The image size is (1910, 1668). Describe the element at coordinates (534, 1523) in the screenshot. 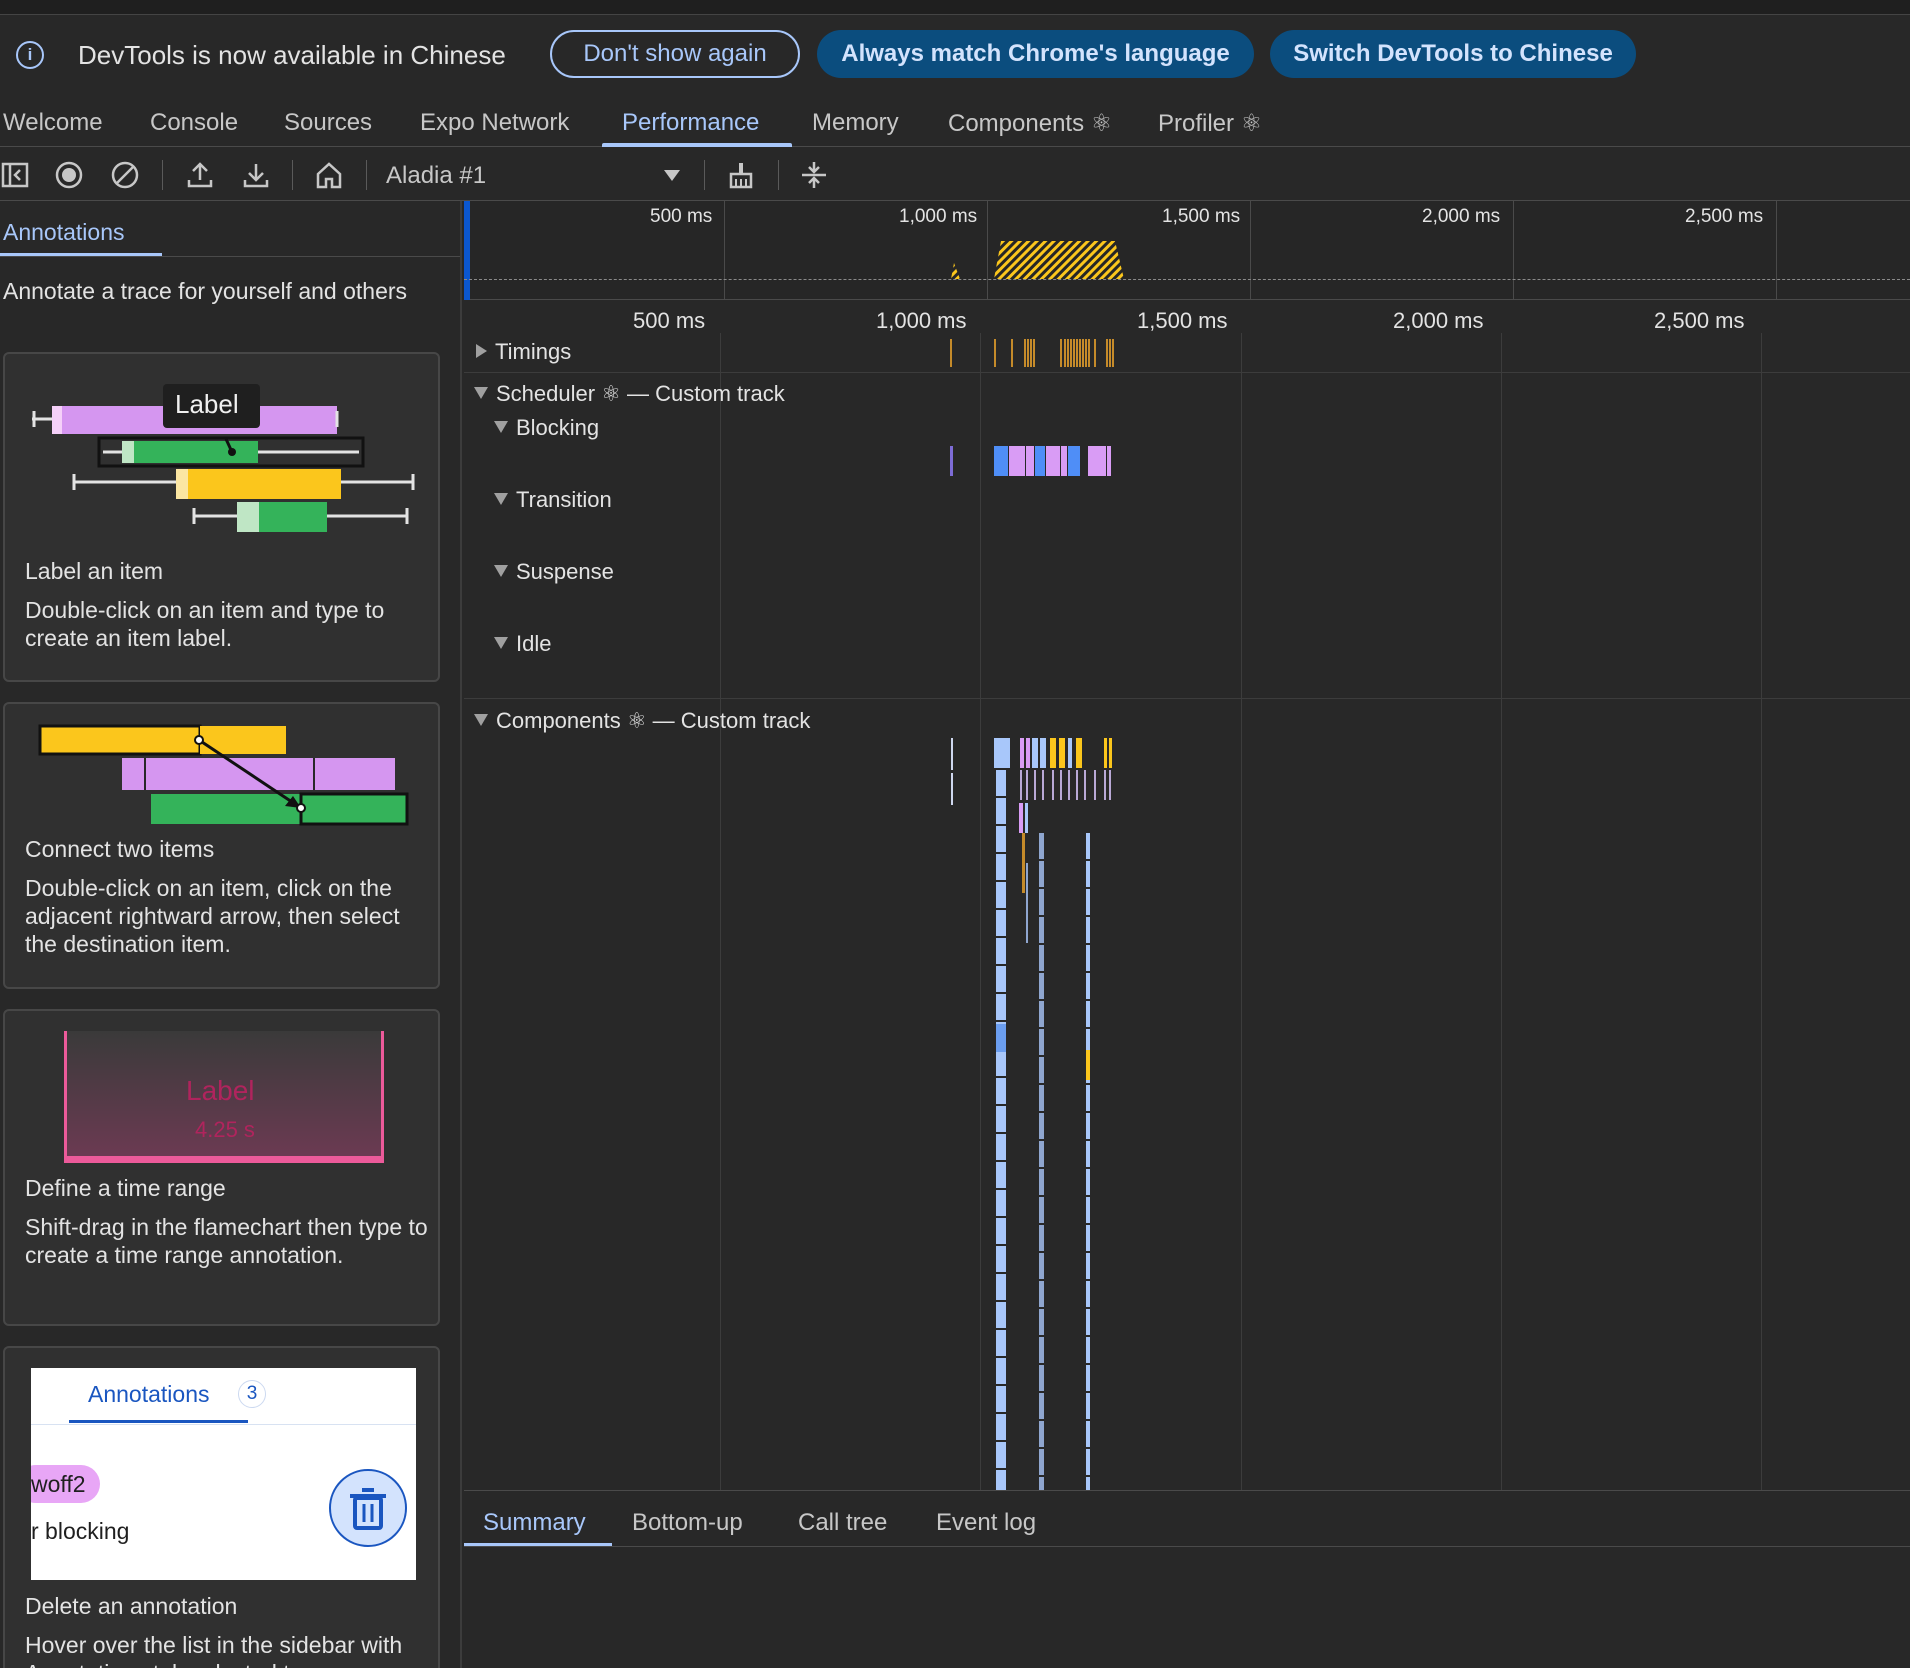

I see `tab-summary: Summary` at that location.